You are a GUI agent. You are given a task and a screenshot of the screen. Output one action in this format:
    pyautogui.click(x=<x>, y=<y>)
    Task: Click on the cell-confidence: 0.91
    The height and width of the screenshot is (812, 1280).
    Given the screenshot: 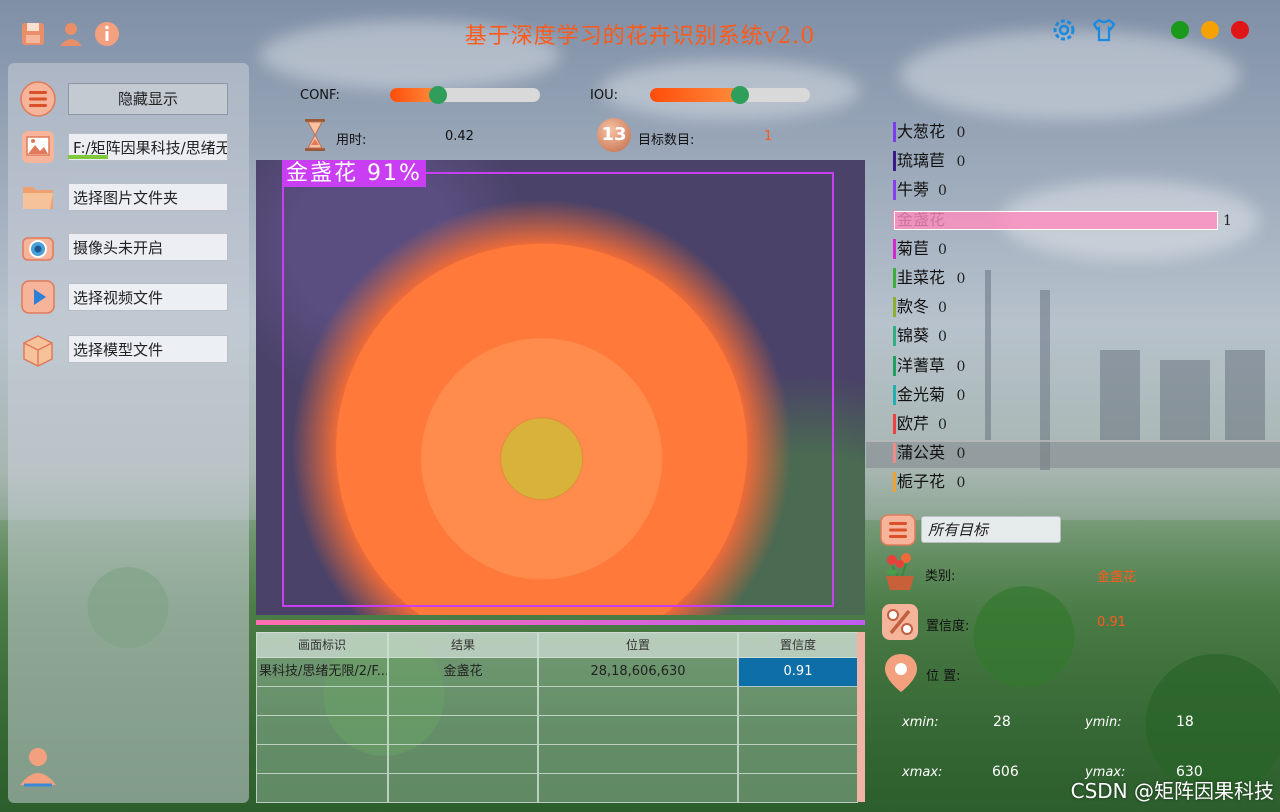 What is the action you would take?
    pyautogui.click(x=798, y=672)
    